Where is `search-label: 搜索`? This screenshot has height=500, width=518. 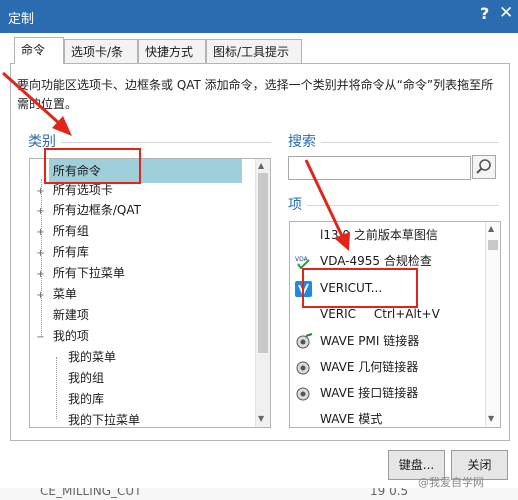 search-label: 搜索 is located at coordinates (302, 142).